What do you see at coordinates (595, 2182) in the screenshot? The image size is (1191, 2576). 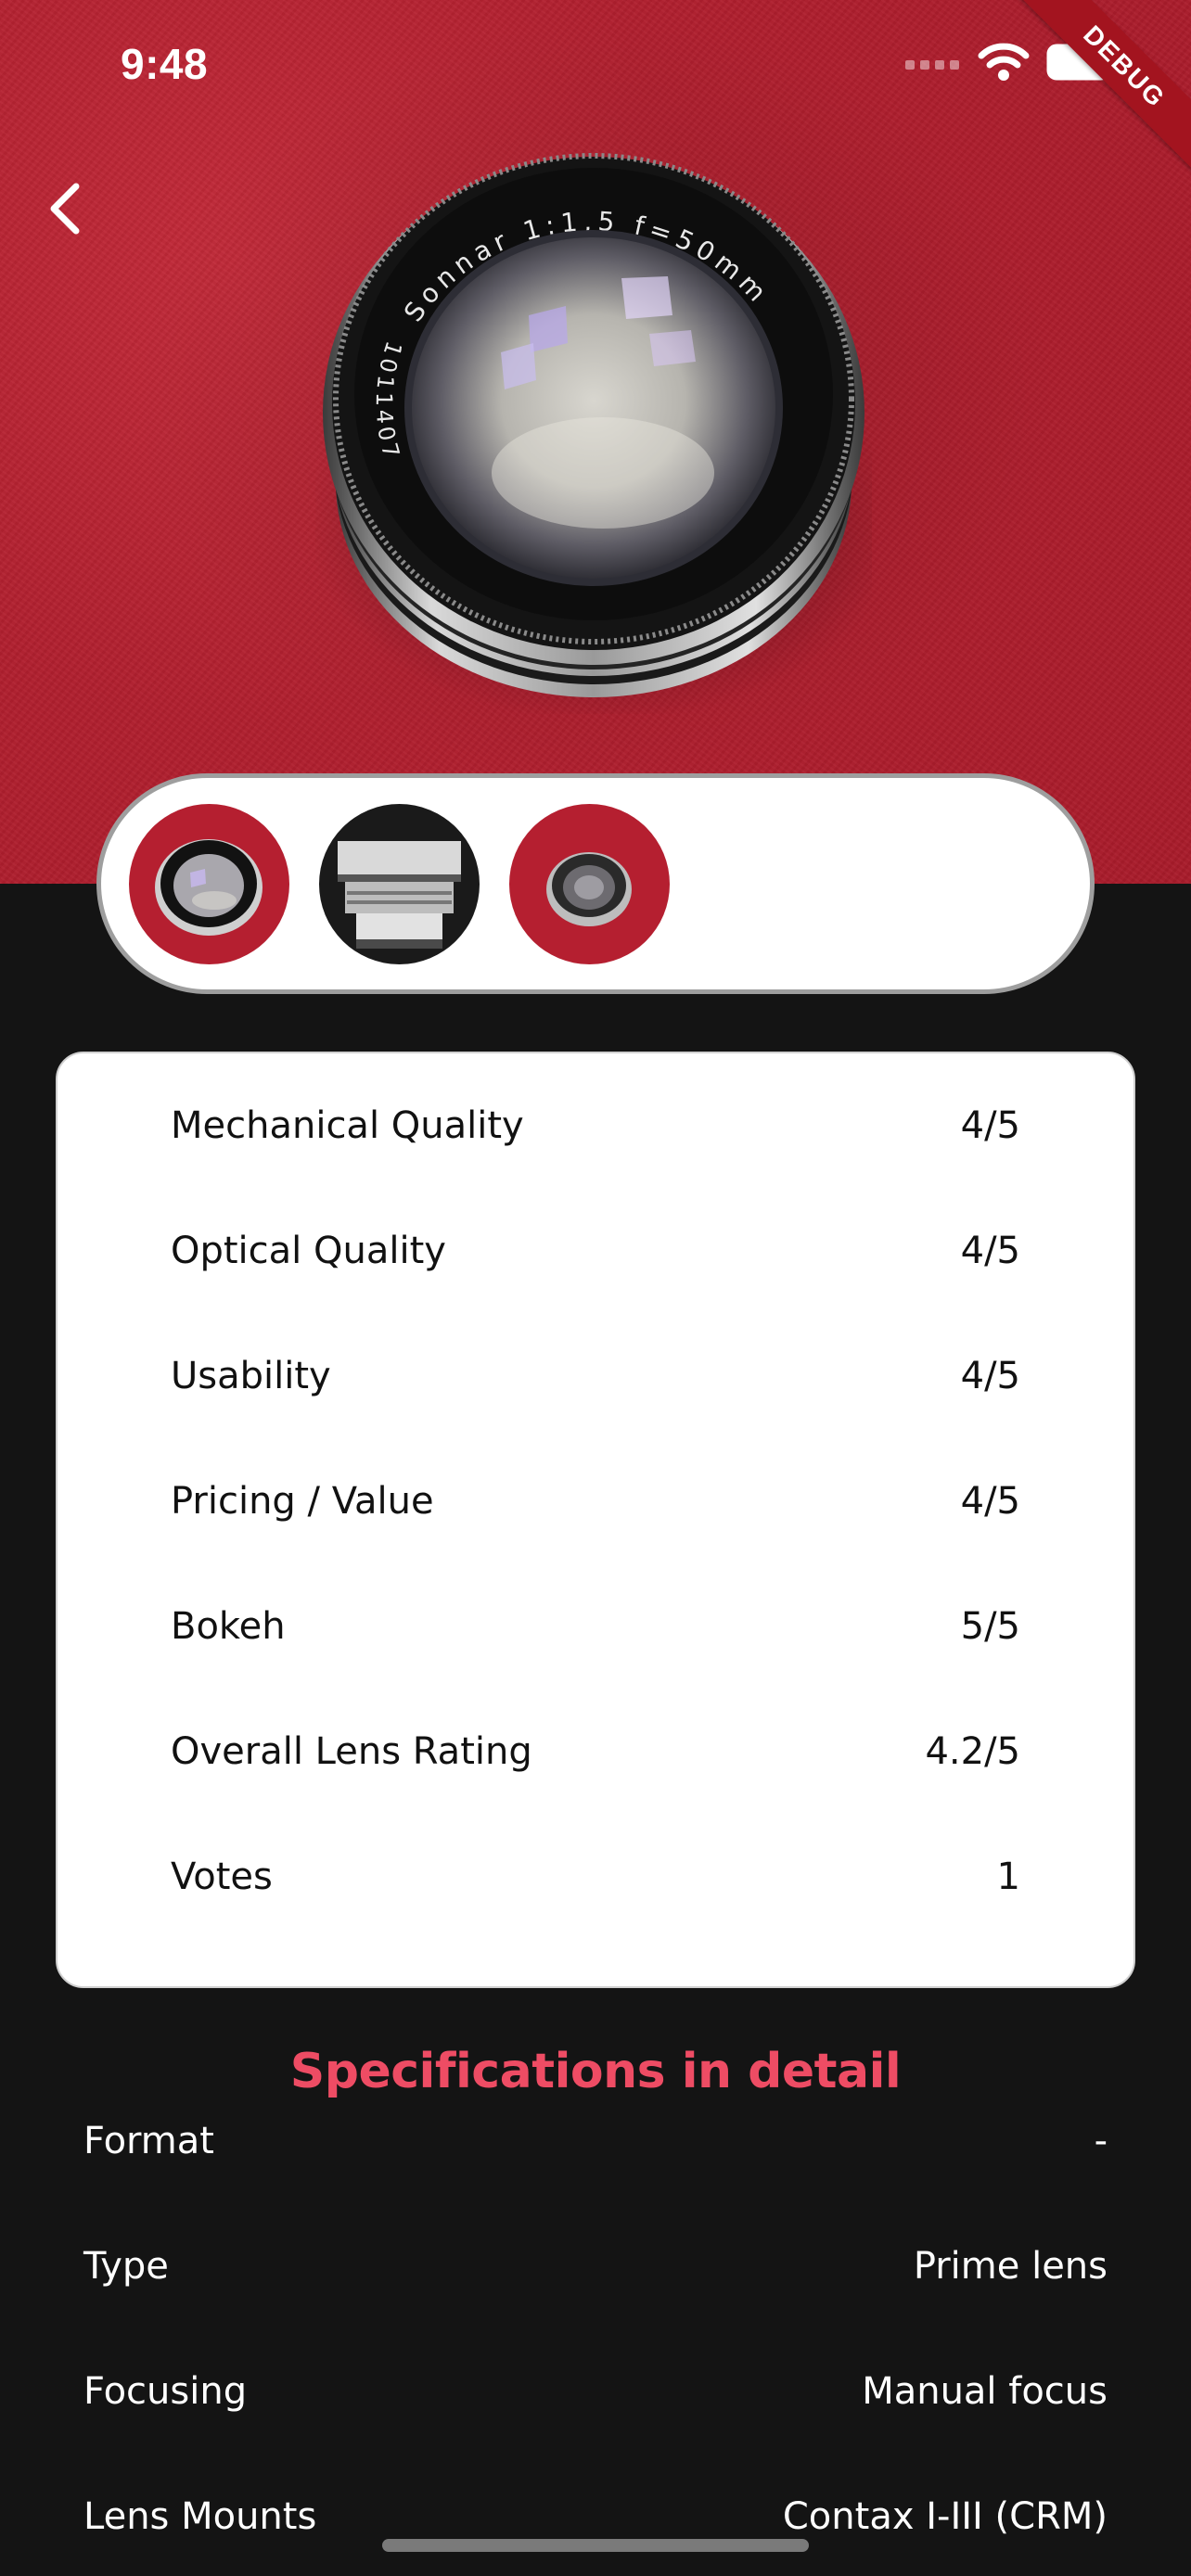 I see `spec-row-format: Format -` at bounding box center [595, 2182].